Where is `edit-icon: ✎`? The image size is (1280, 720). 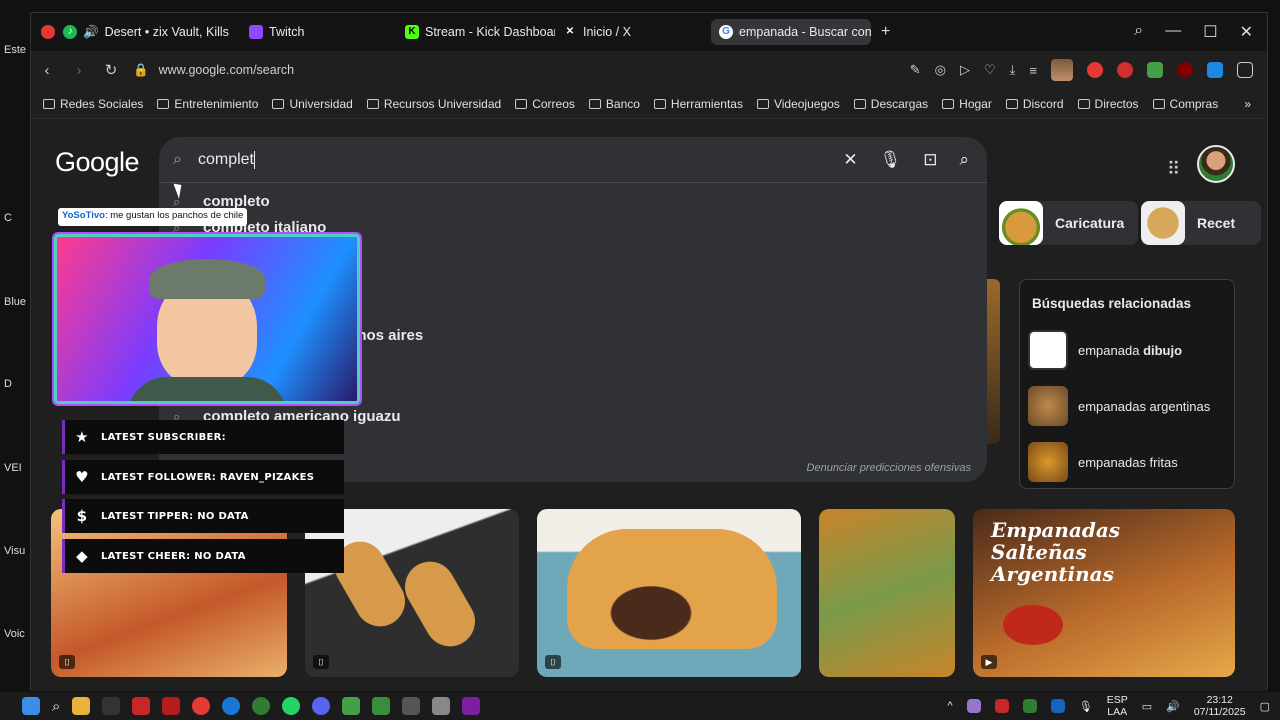 edit-icon: ✎ is located at coordinates (915, 70).